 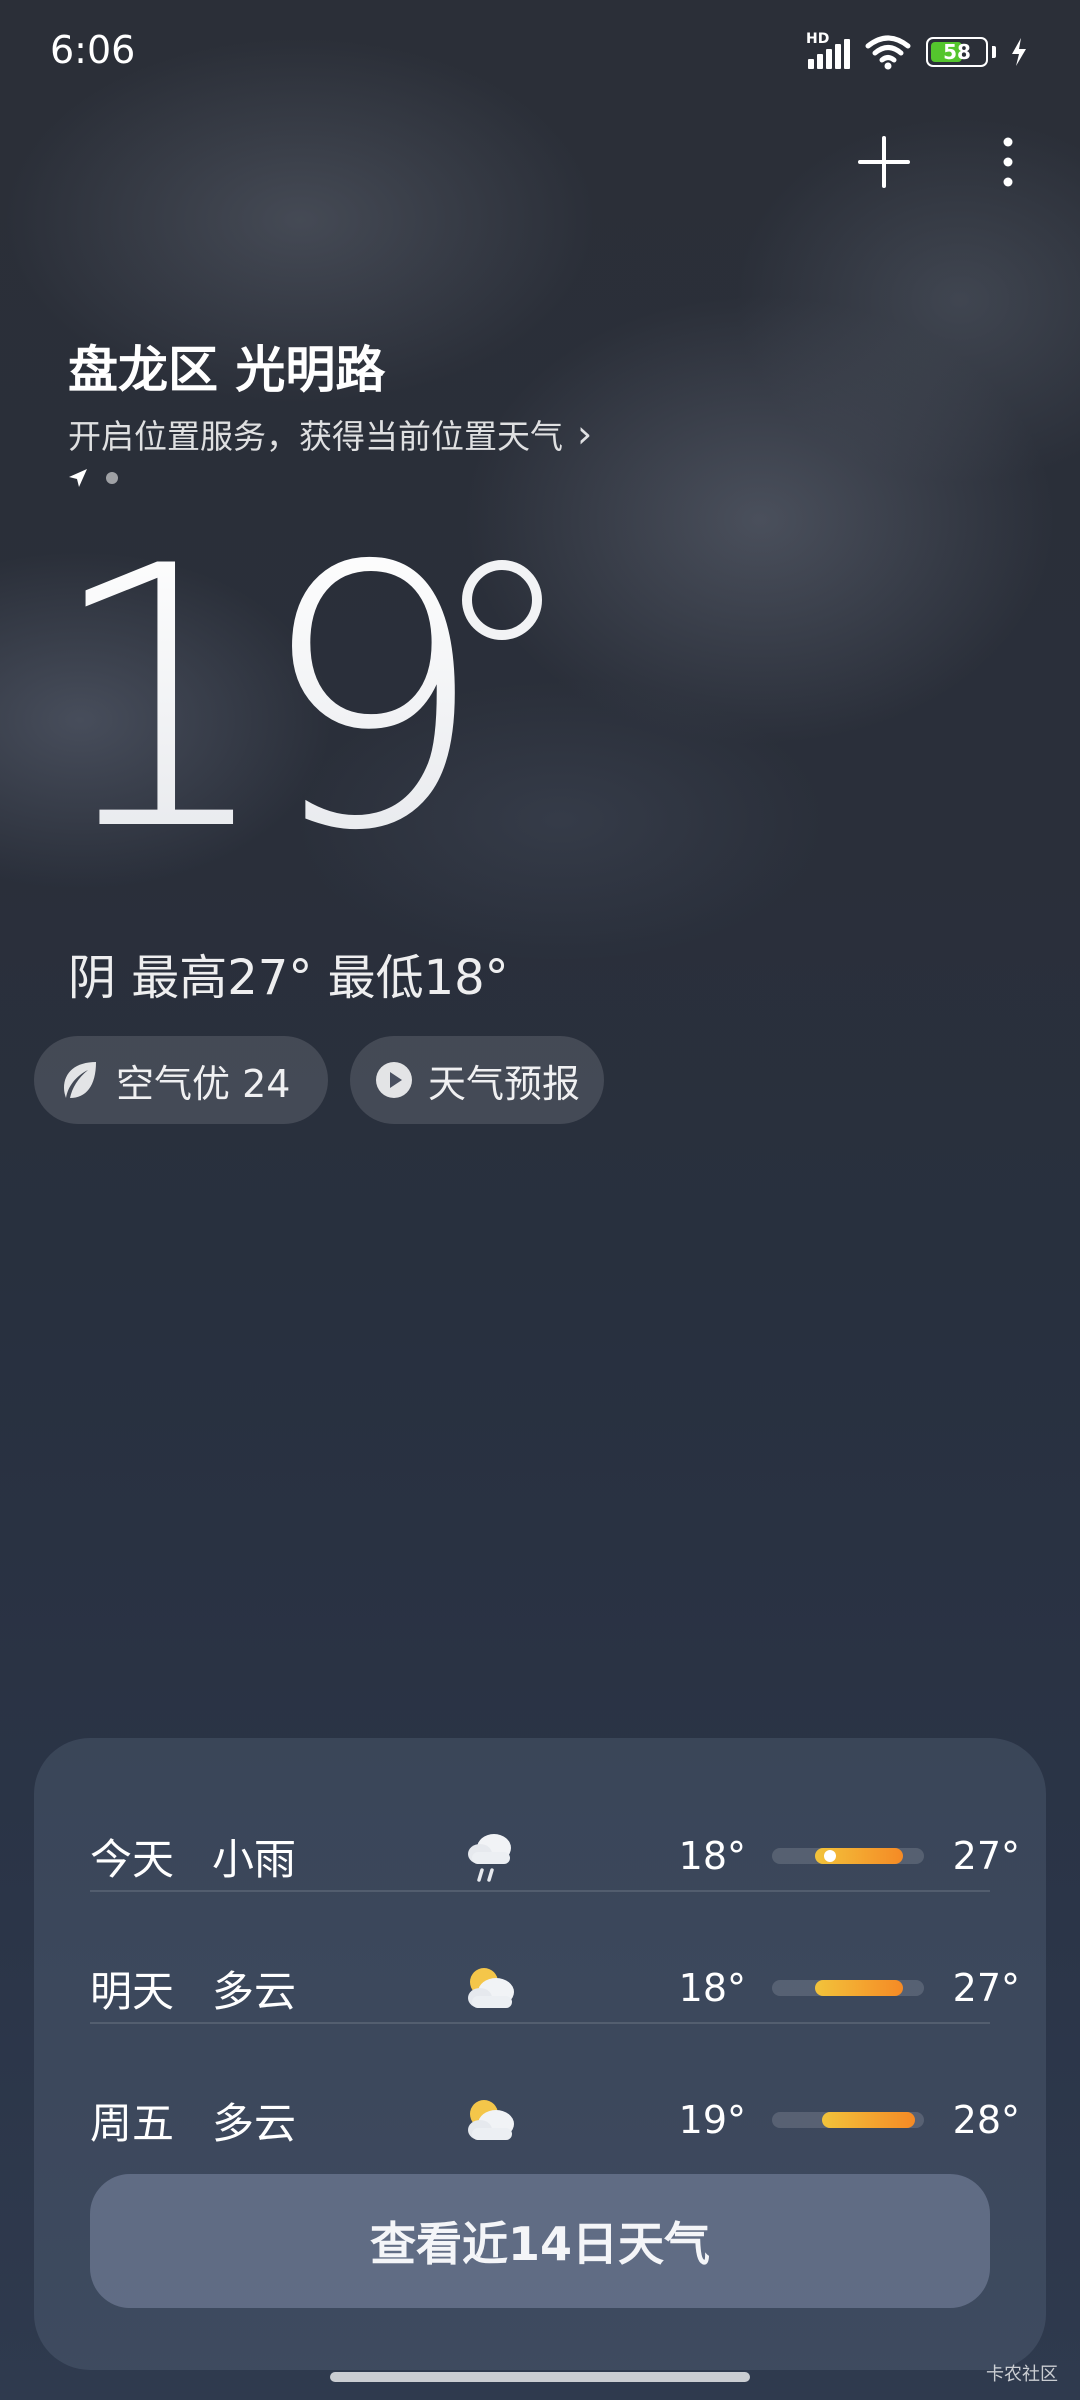 What do you see at coordinates (540, 50) in the screenshot?
I see `status-bar: 6:06 HD 58` at bounding box center [540, 50].